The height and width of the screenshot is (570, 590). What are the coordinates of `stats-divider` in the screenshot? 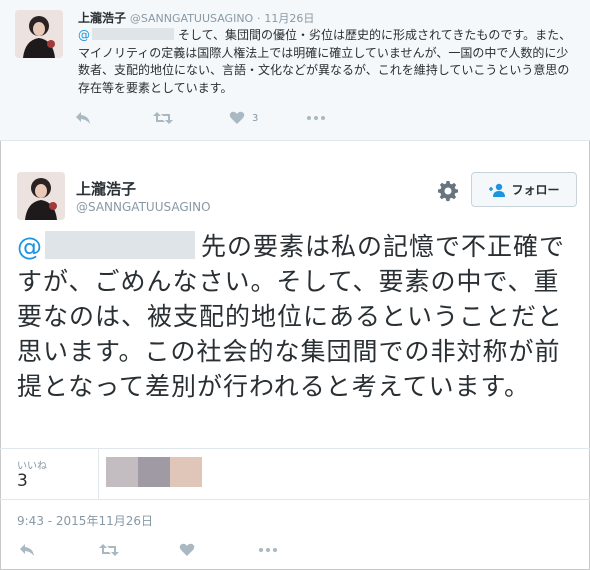 It's located at (98, 474).